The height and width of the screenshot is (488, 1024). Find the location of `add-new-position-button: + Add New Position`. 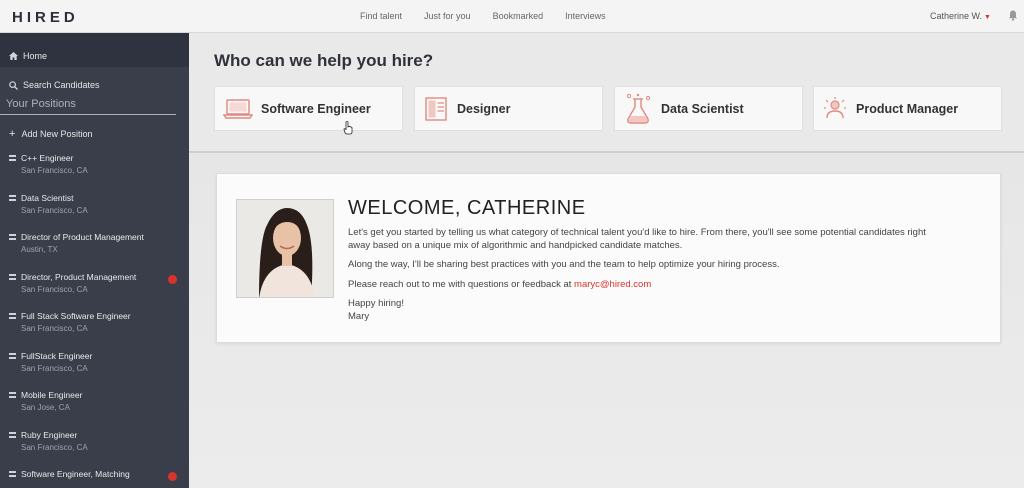

add-new-position-button: + Add New Position is located at coordinates (94, 127).